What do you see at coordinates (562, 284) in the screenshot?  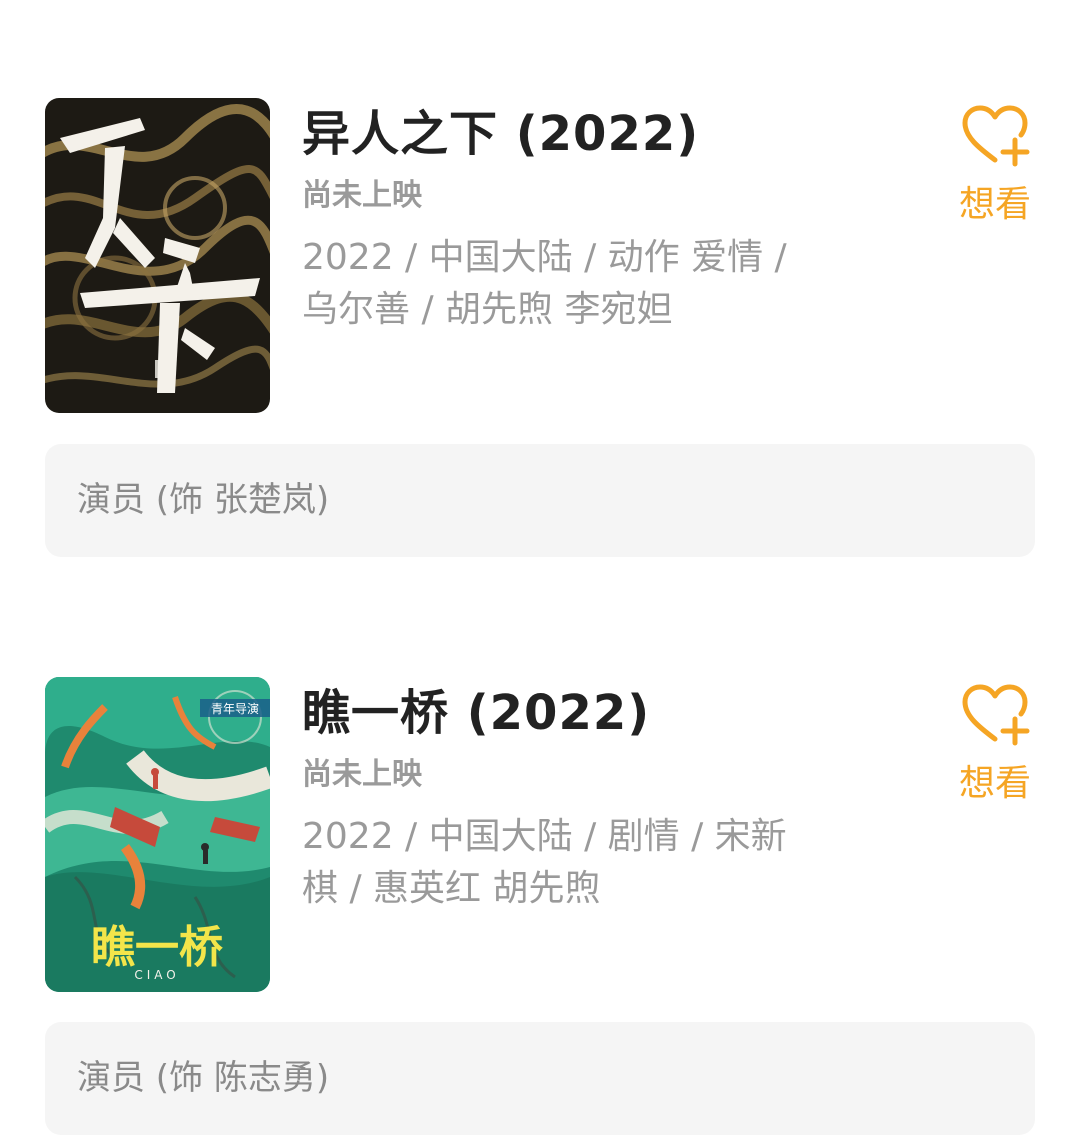 I see `movie-meta: 2022 / 中国大陆 / 动作 爱情 / 乌尔善 / 胡先煦 李宛妲` at bounding box center [562, 284].